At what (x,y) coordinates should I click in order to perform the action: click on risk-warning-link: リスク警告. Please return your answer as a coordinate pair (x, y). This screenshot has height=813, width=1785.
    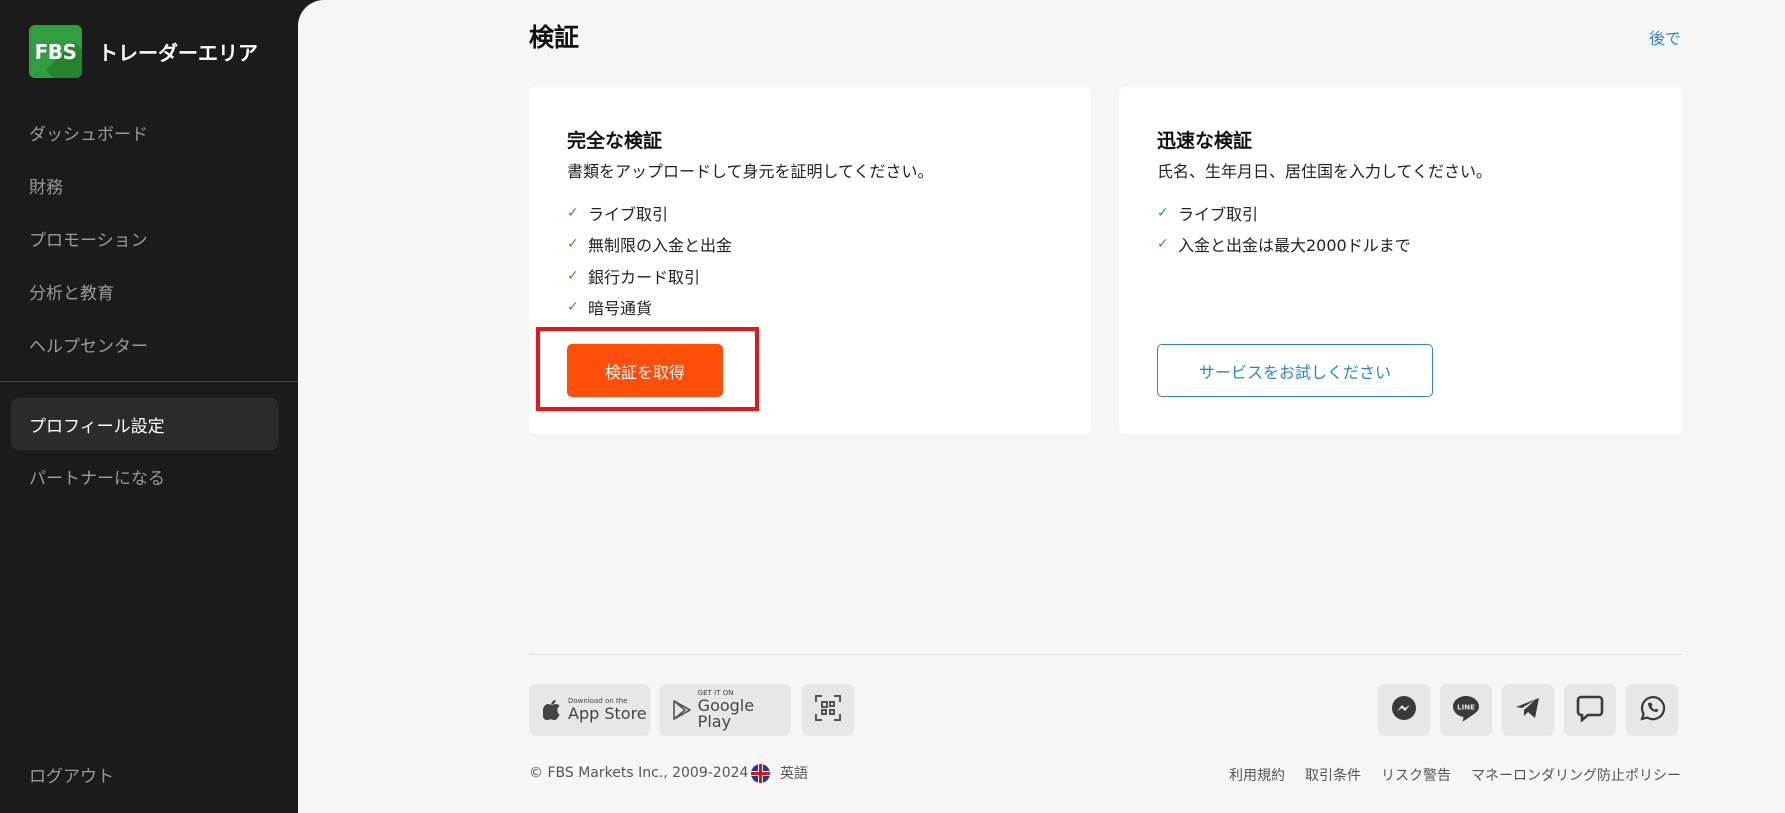
    Looking at the image, I should click on (1416, 775).